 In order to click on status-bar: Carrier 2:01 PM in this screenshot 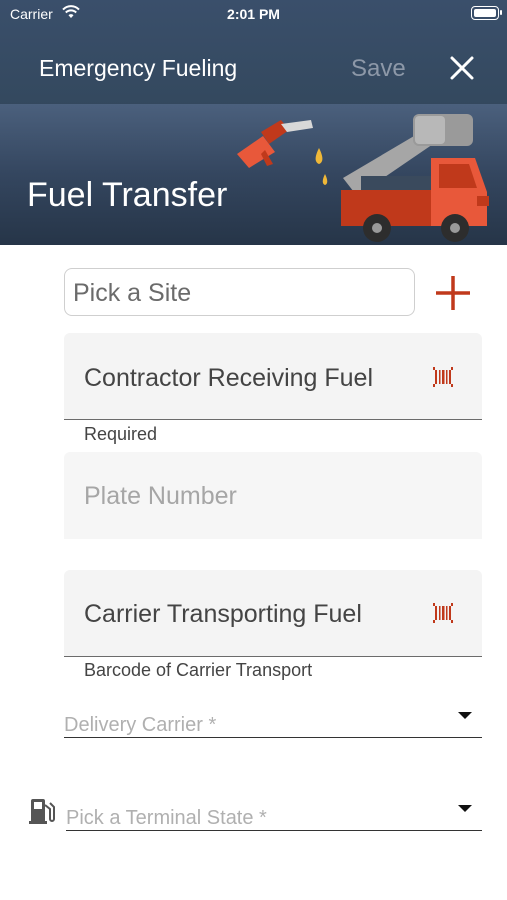, I will do `click(253, 14)`.